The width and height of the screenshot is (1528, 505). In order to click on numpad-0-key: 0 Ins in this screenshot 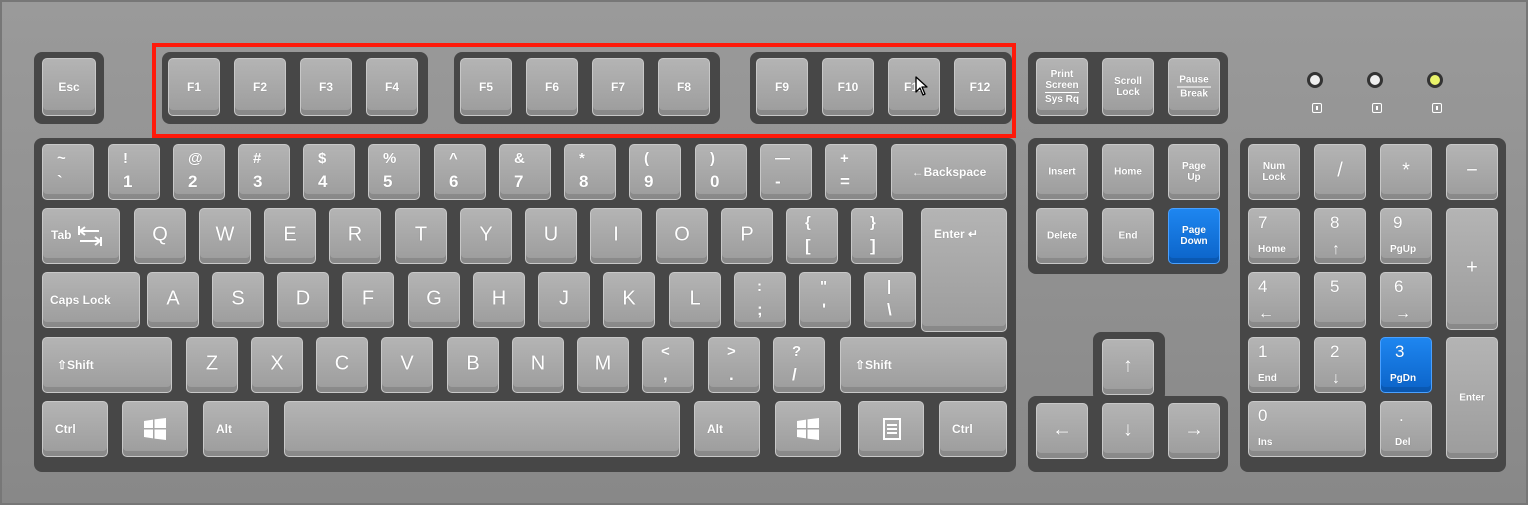, I will do `click(1307, 429)`.